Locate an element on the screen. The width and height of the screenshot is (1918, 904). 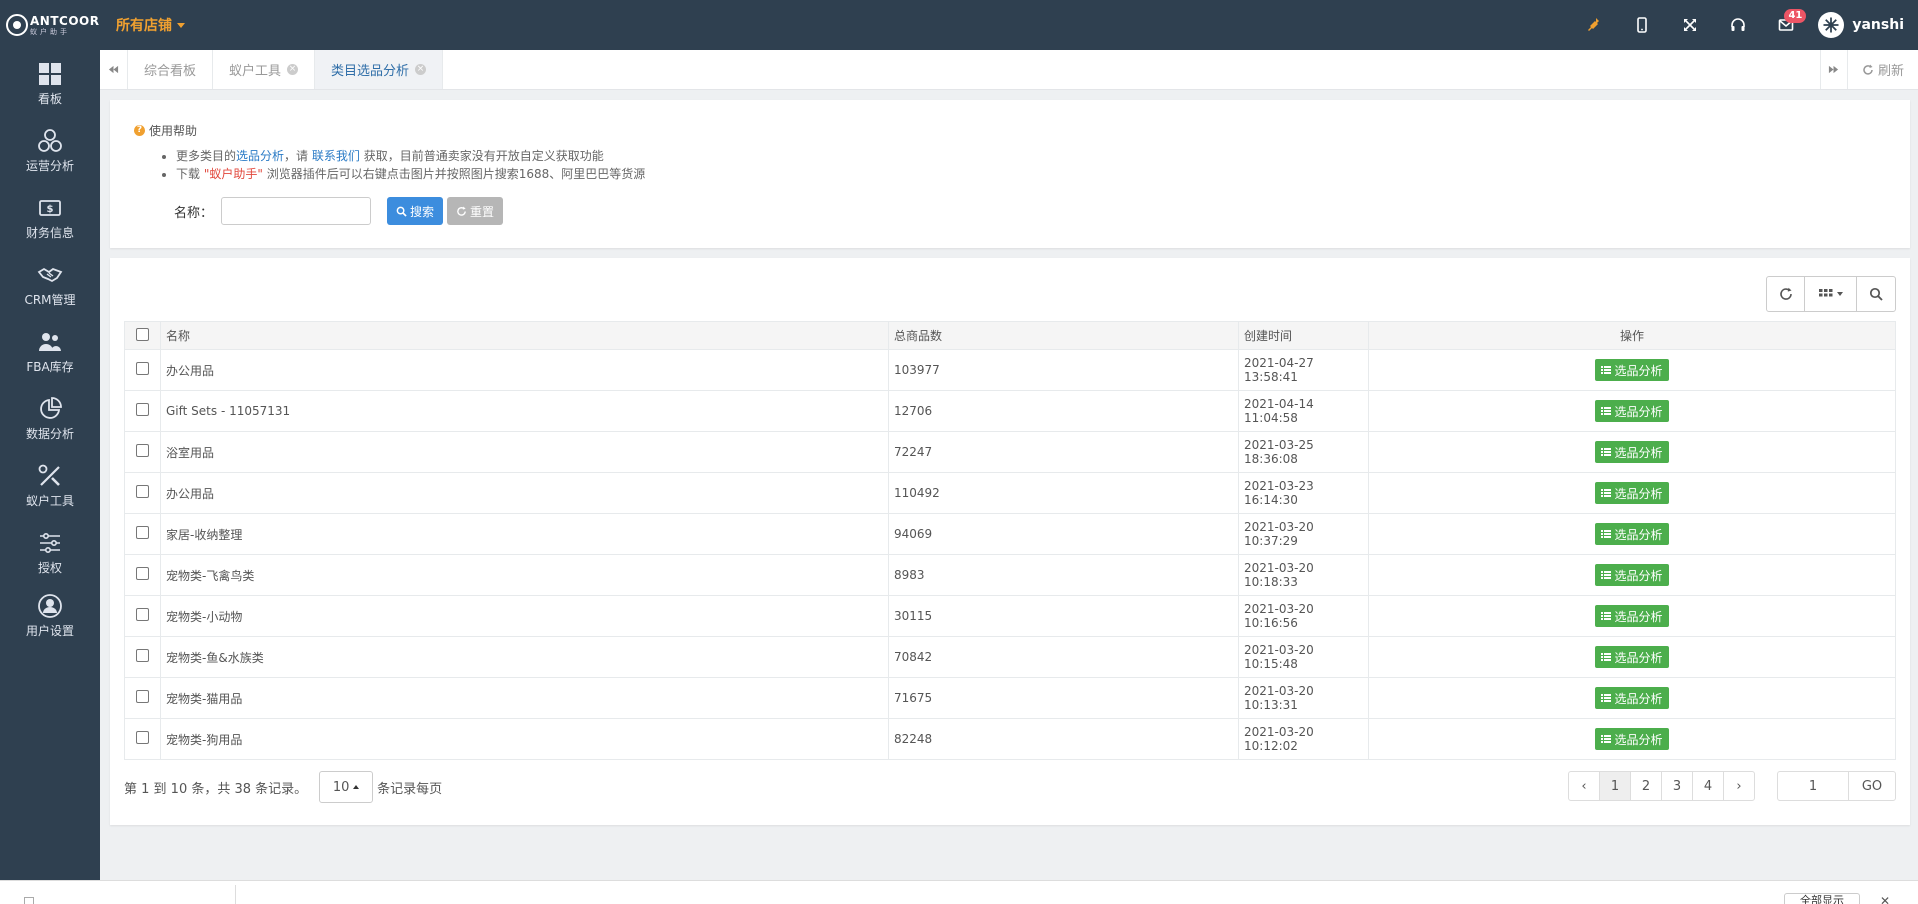
sidebar-item-label: 数据分析 is located at coordinates (49, 433).